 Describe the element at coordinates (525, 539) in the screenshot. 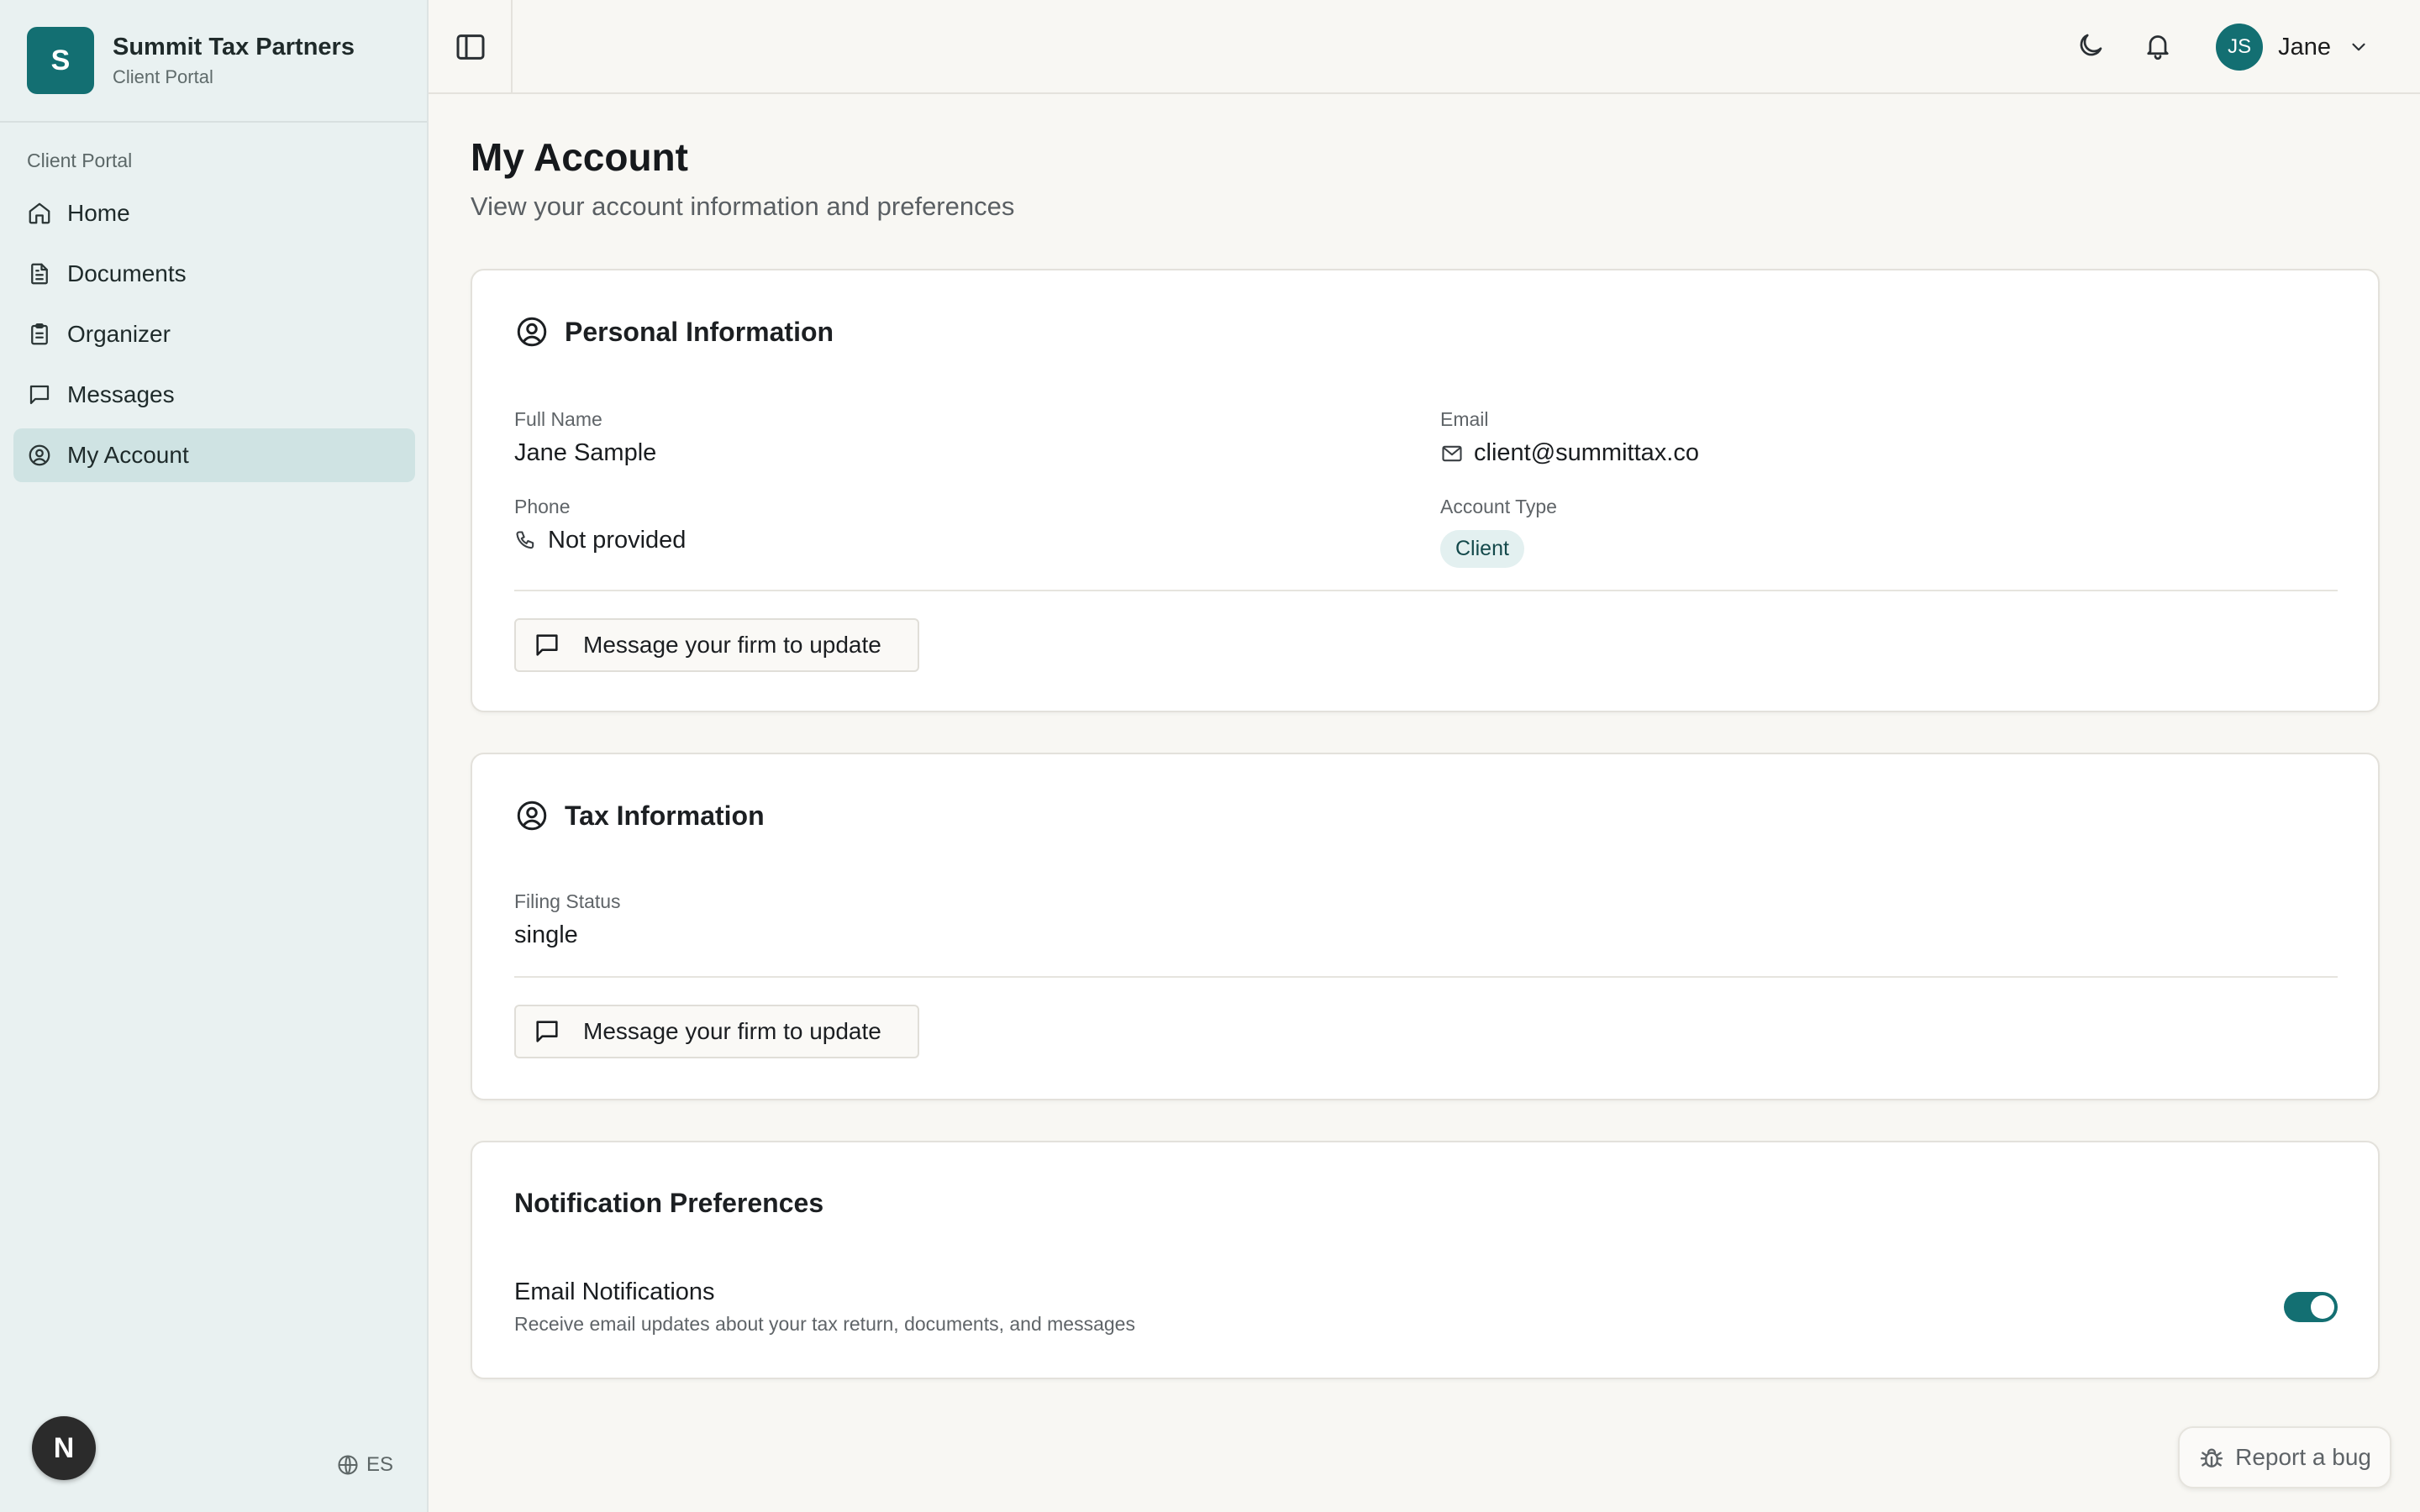

I see `phone-icon` at that location.